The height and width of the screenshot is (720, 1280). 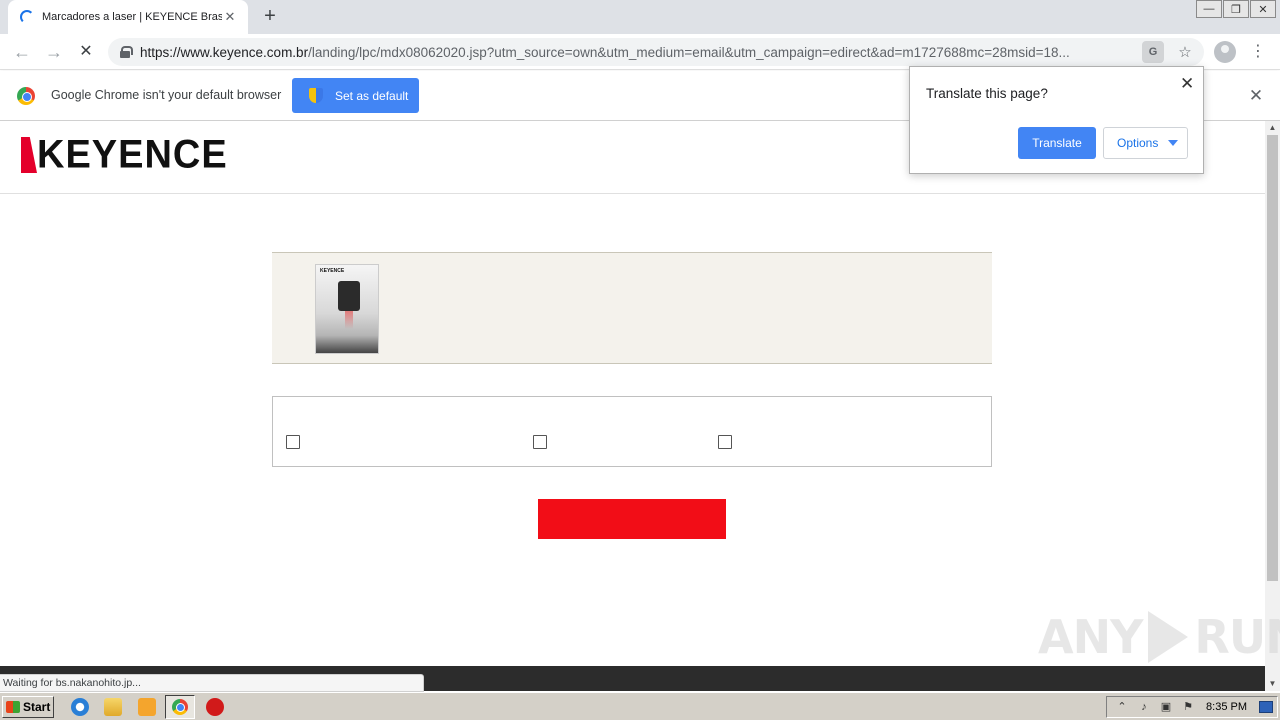 What do you see at coordinates (1056, 120) in the screenshot?
I see `translate-popup: Translate this page? ✕ Translate Options` at bounding box center [1056, 120].